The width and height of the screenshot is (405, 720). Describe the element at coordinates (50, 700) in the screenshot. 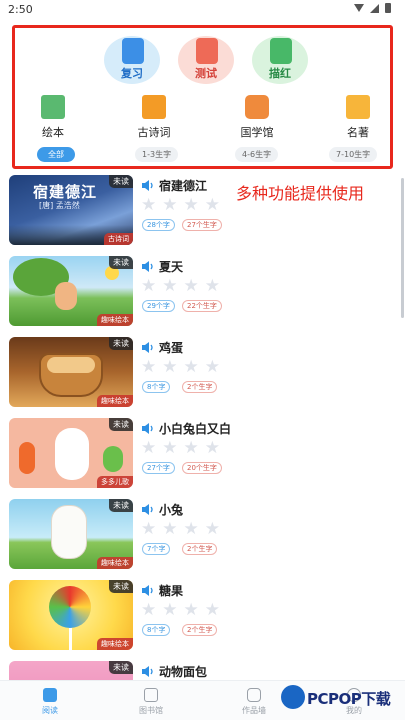

I see `nav-read: 阅读` at that location.